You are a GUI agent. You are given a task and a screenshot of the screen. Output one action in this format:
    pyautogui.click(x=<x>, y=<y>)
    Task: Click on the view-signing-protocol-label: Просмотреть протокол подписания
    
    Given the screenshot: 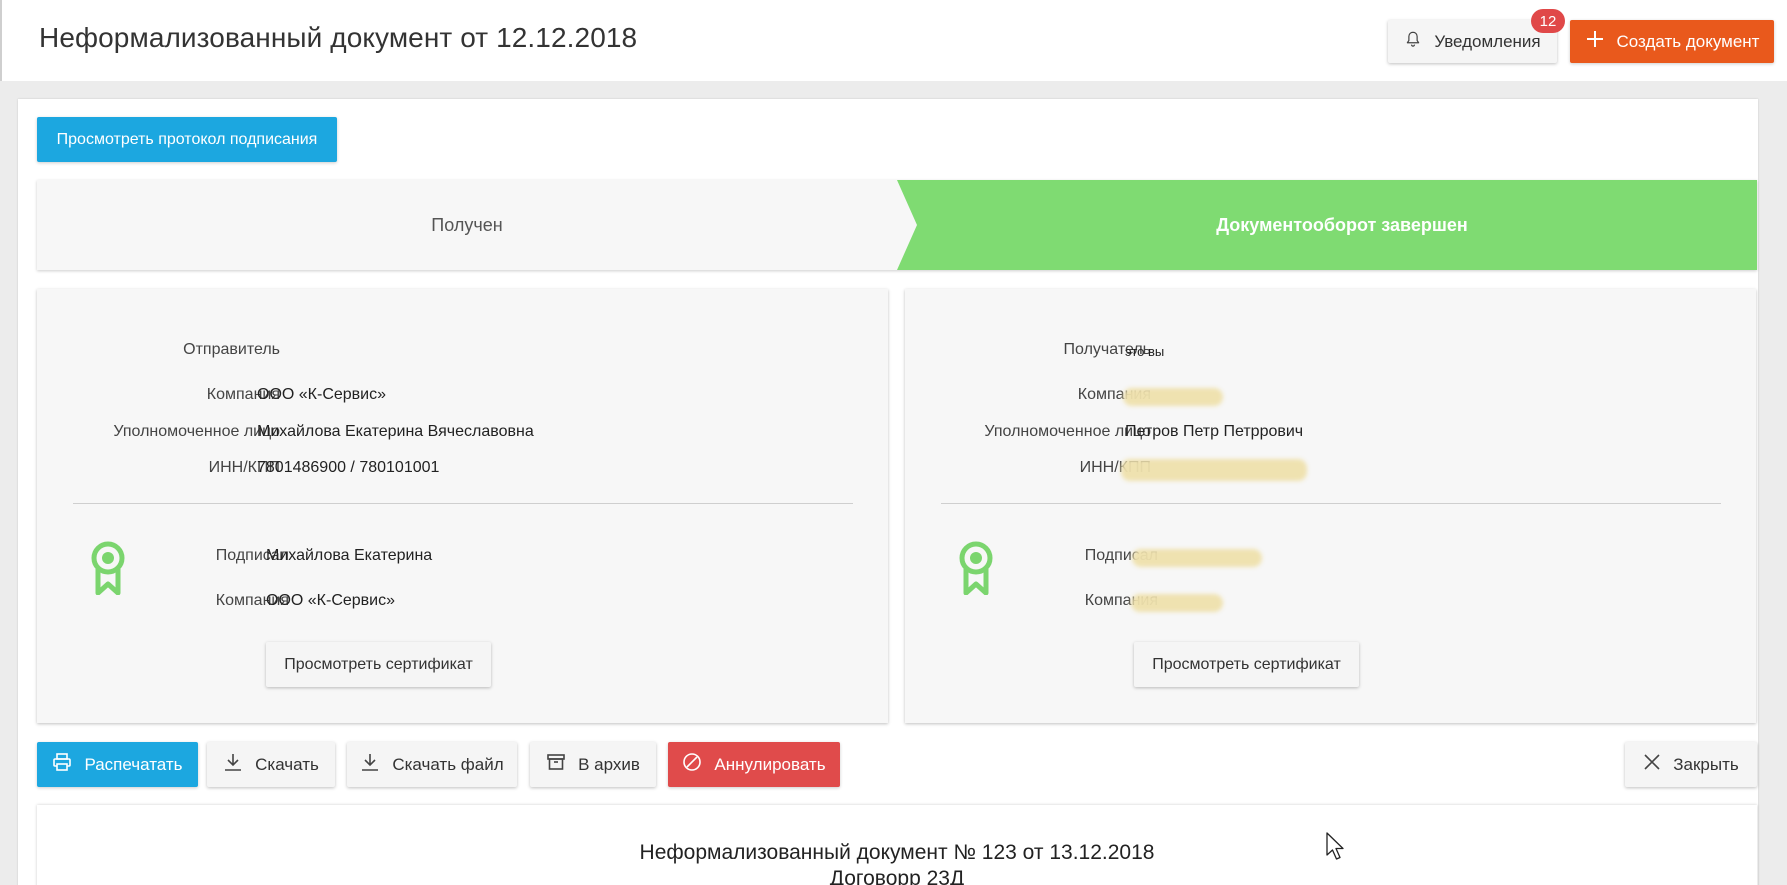 What is the action you would take?
    pyautogui.click(x=187, y=139)
    